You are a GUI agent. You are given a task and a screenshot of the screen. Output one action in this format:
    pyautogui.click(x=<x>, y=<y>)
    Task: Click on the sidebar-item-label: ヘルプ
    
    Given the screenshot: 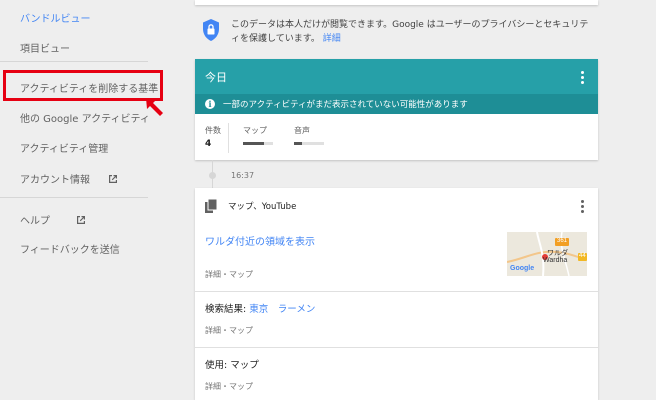 What is the action you would take?
    pyautogui.click(x=35, y=221)
    